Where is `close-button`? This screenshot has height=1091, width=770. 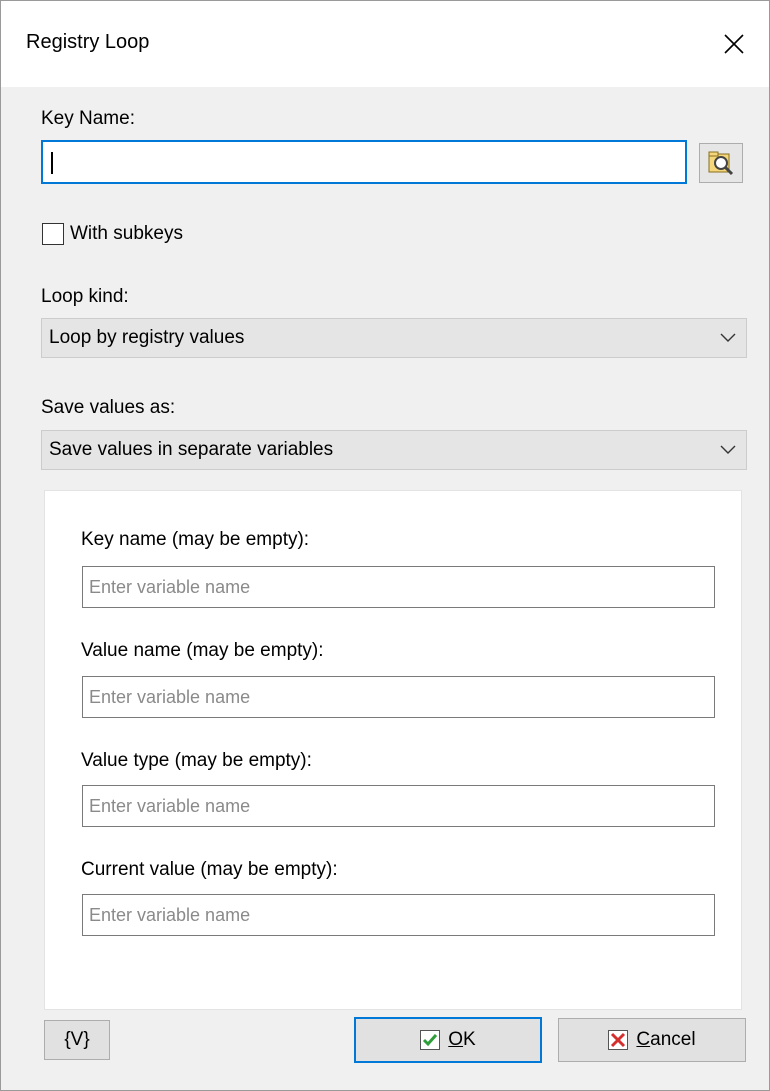
close-button is located at coordinates (734, 44).